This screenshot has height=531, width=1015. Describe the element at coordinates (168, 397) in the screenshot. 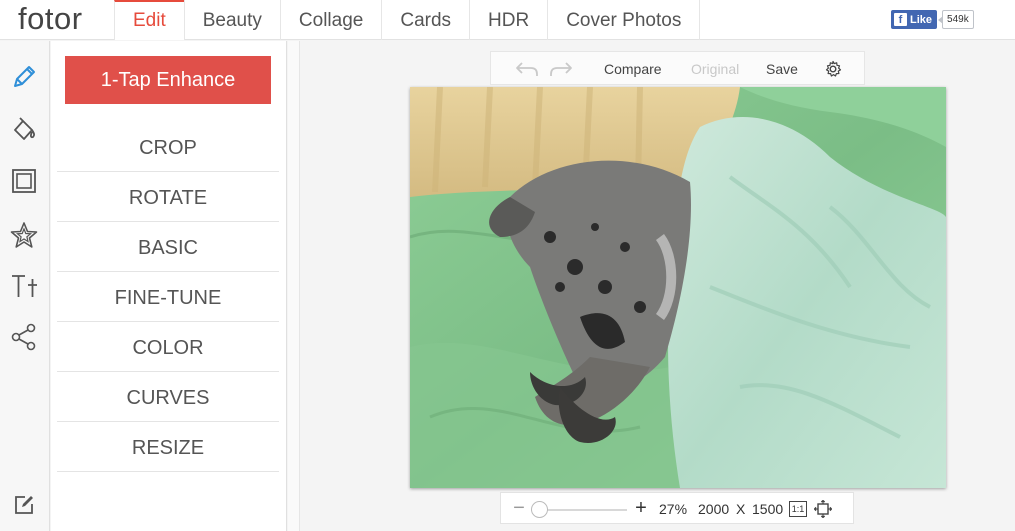

I see `menu-item-curves: CURVES` at that location.